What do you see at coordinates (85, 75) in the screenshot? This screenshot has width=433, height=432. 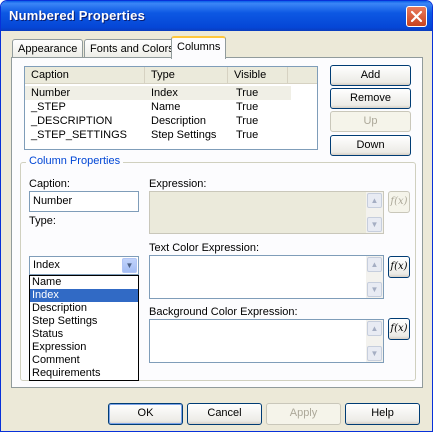 I see `header-caption: Caption` at bounding box center [85, 75].